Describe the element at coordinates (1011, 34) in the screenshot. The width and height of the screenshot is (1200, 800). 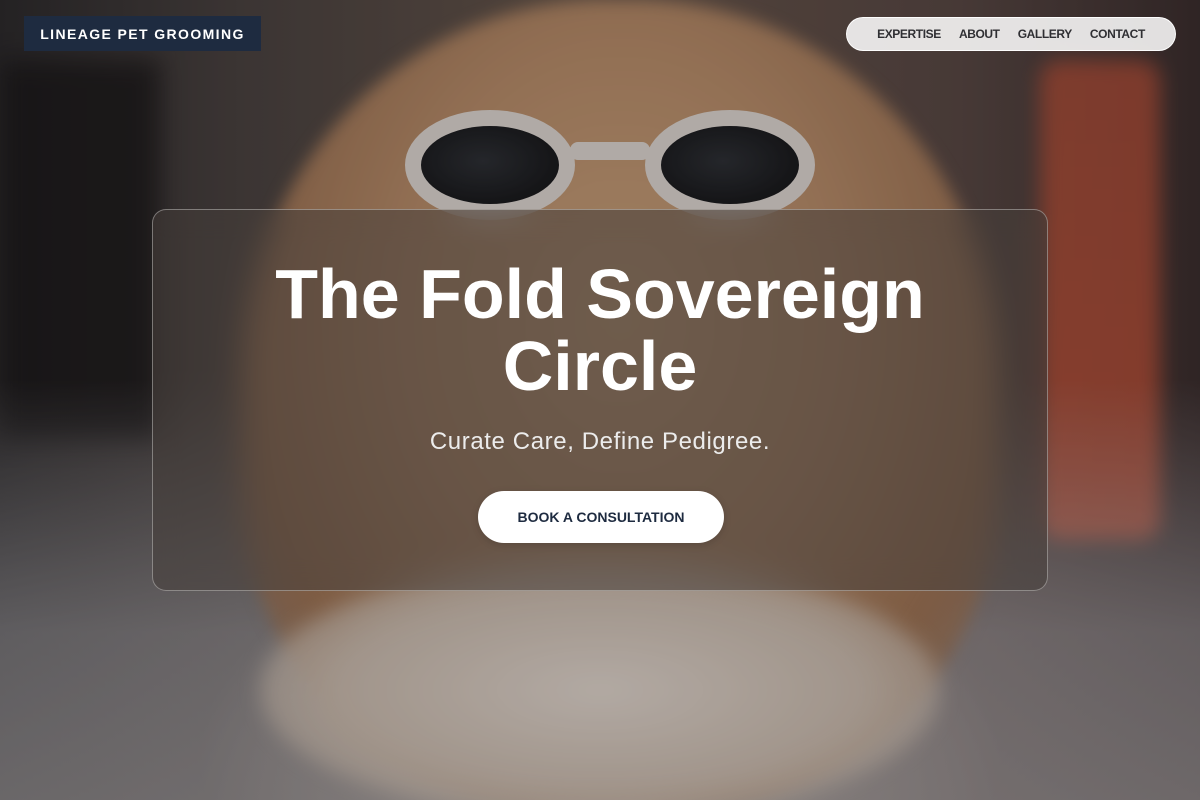
I see `main-nav: EXPERTISE ABOUT GALLERY CONTACT` at that location.